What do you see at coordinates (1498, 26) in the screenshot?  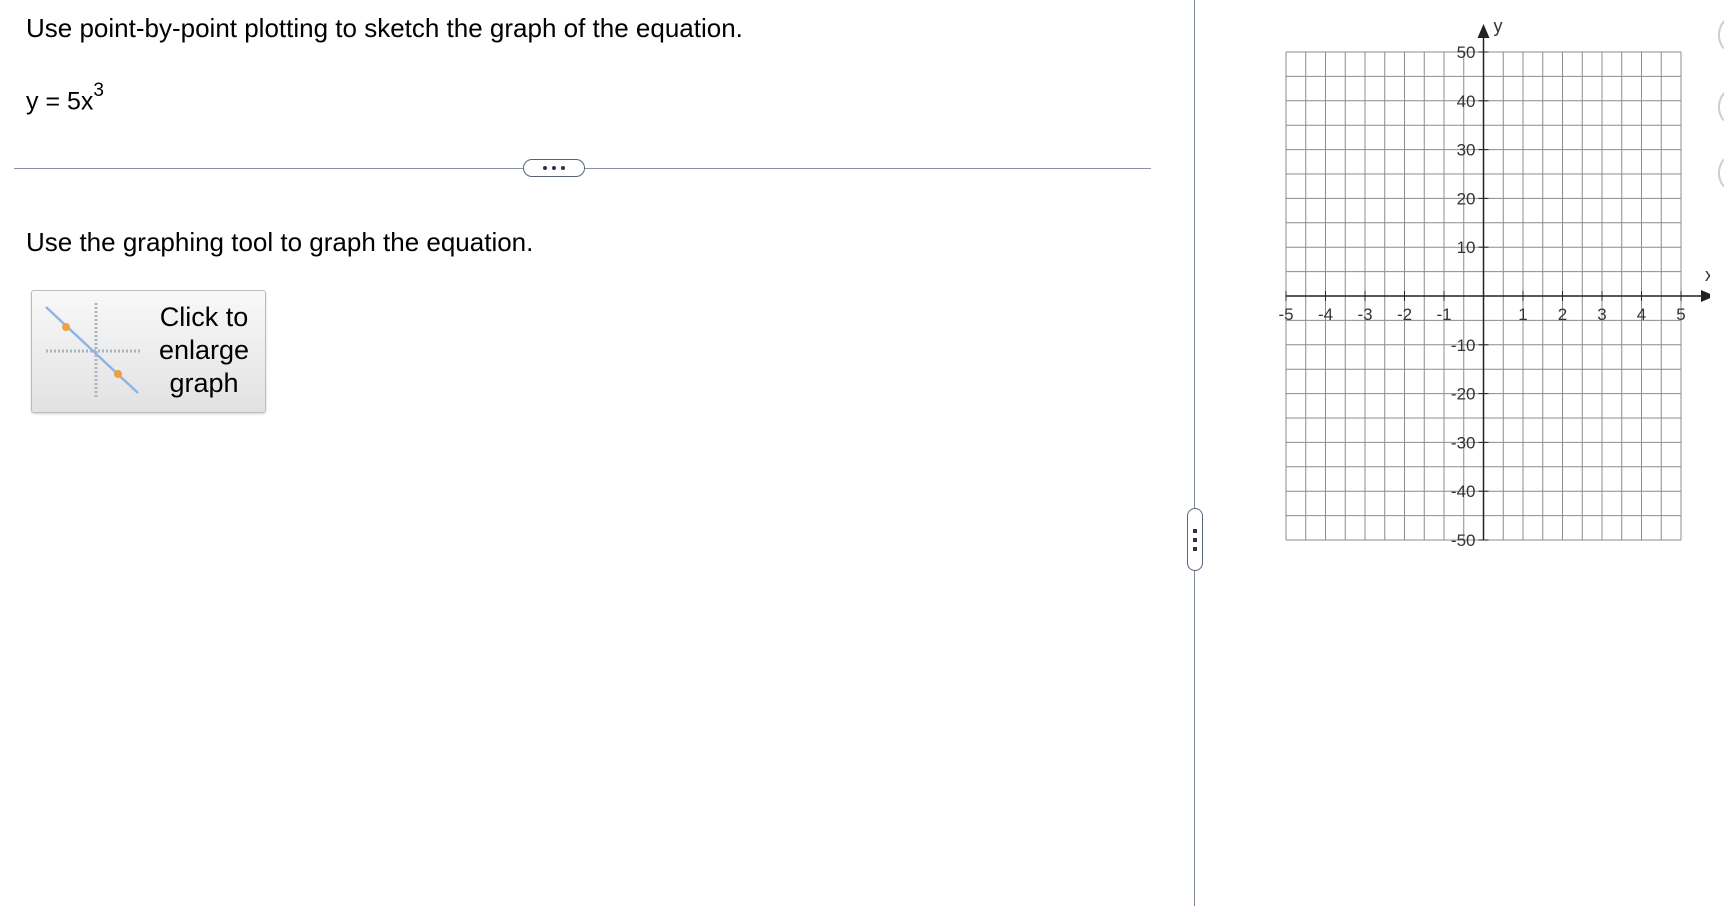 I see `y-axis-label: y` at bounding box center [1498, 26].